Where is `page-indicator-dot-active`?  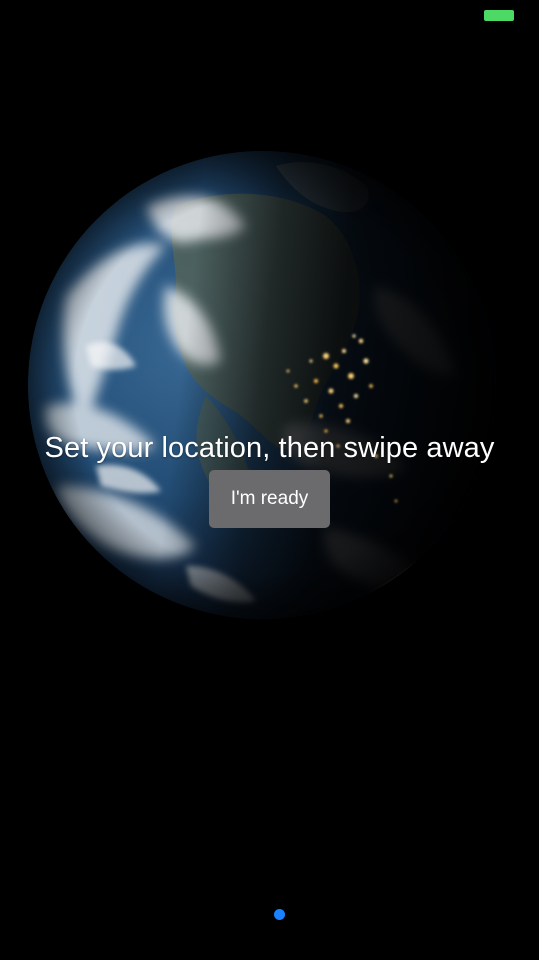 page-indicator-dot-active is located at coordinates (279, 914).